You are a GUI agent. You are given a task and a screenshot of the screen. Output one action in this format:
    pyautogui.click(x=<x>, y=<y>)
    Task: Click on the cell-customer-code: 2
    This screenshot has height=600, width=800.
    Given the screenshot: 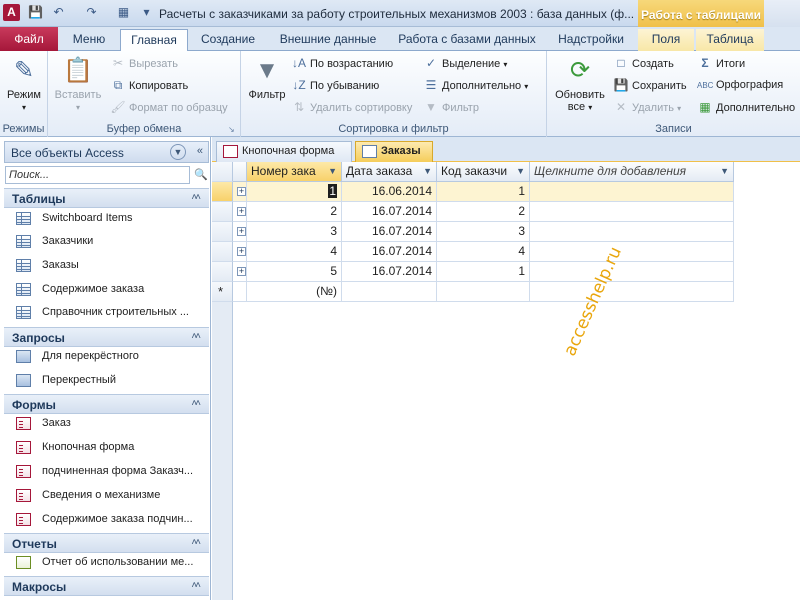 What is the action you would take?
    pyautogui.click(x=483, y=212)
    